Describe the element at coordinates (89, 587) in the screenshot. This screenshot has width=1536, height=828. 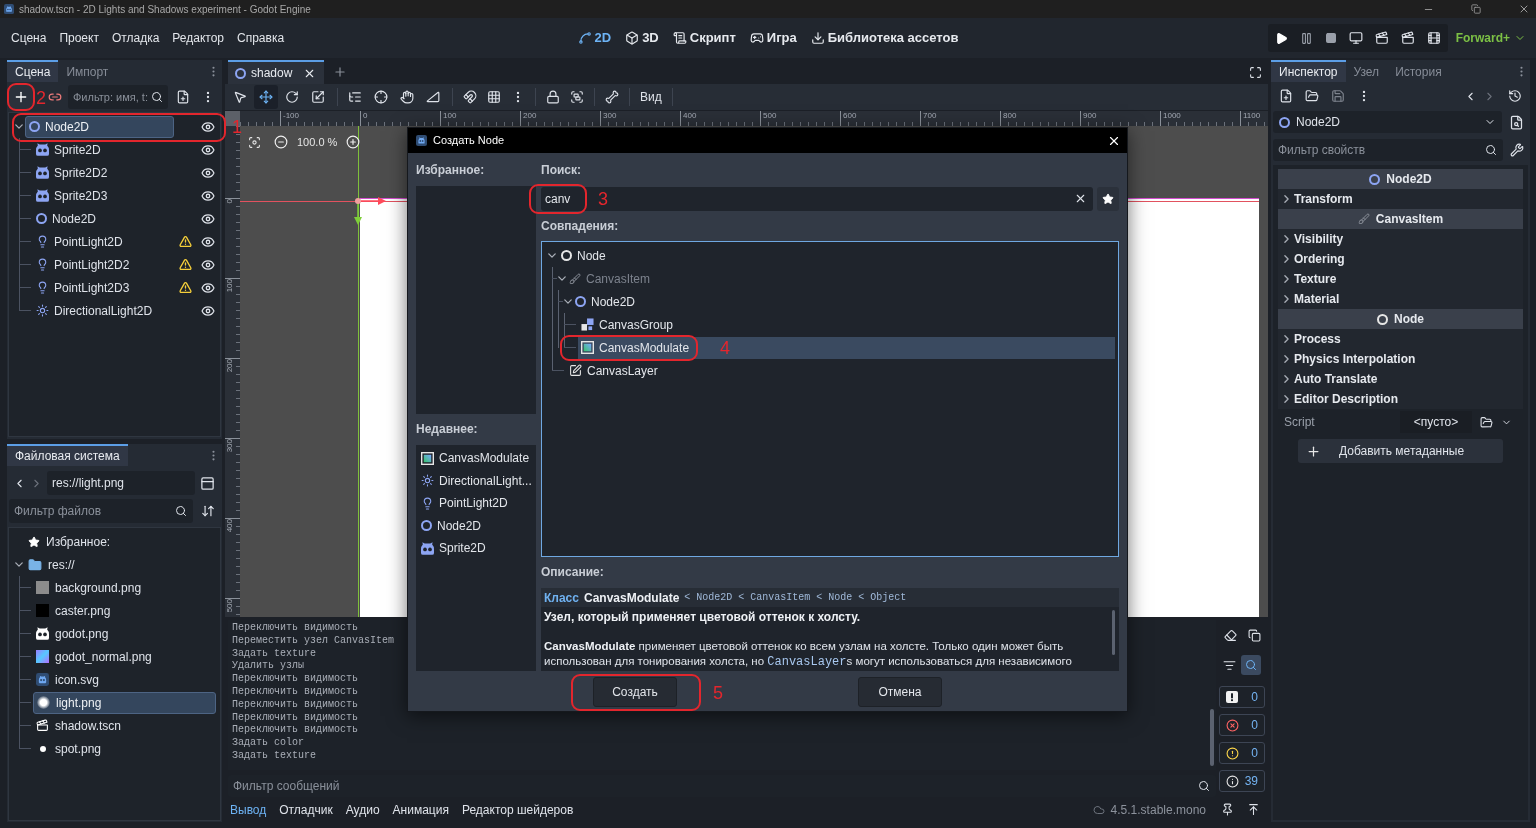
I see `tree-item: background.png` at that location.